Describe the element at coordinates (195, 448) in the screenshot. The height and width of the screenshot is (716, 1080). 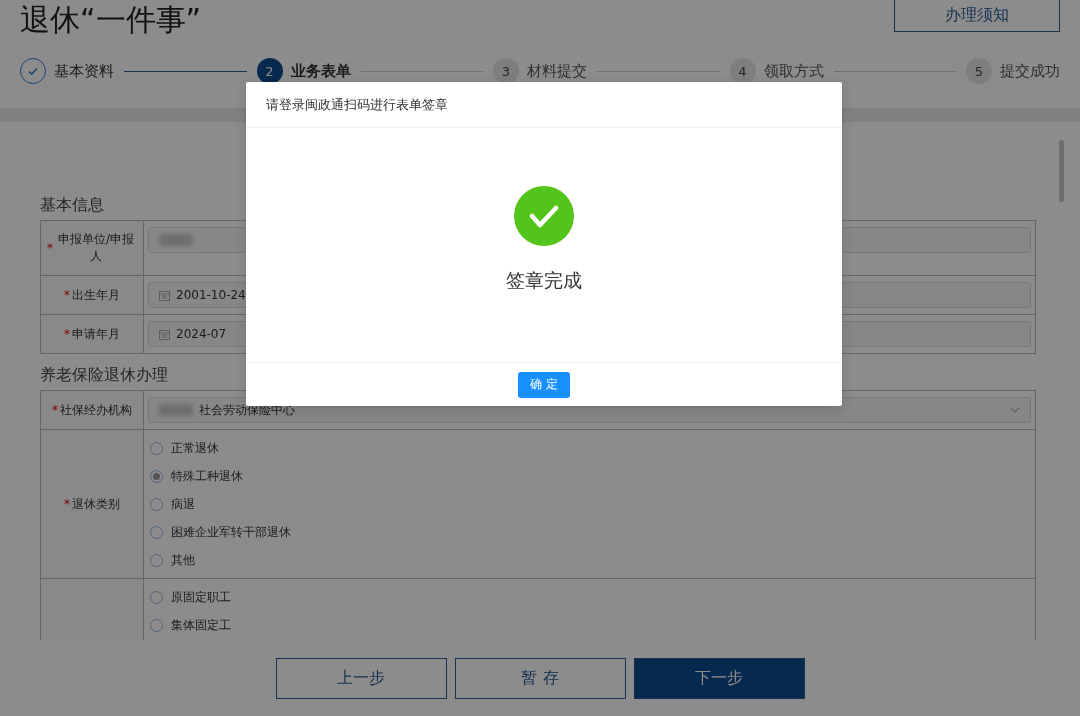
I see `radio-label: 正常退休` at that location.